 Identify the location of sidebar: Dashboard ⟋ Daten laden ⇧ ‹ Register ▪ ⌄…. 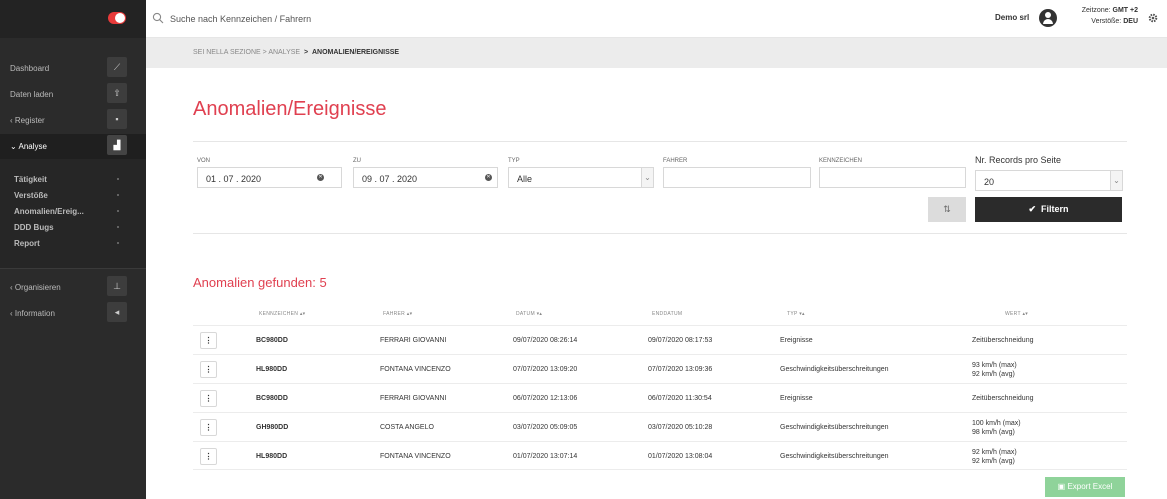
(73, 268).